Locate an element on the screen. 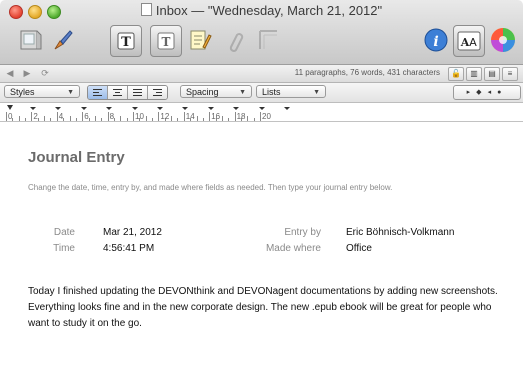  styles-popup-label: Styles is located at coordinates (22, 92).